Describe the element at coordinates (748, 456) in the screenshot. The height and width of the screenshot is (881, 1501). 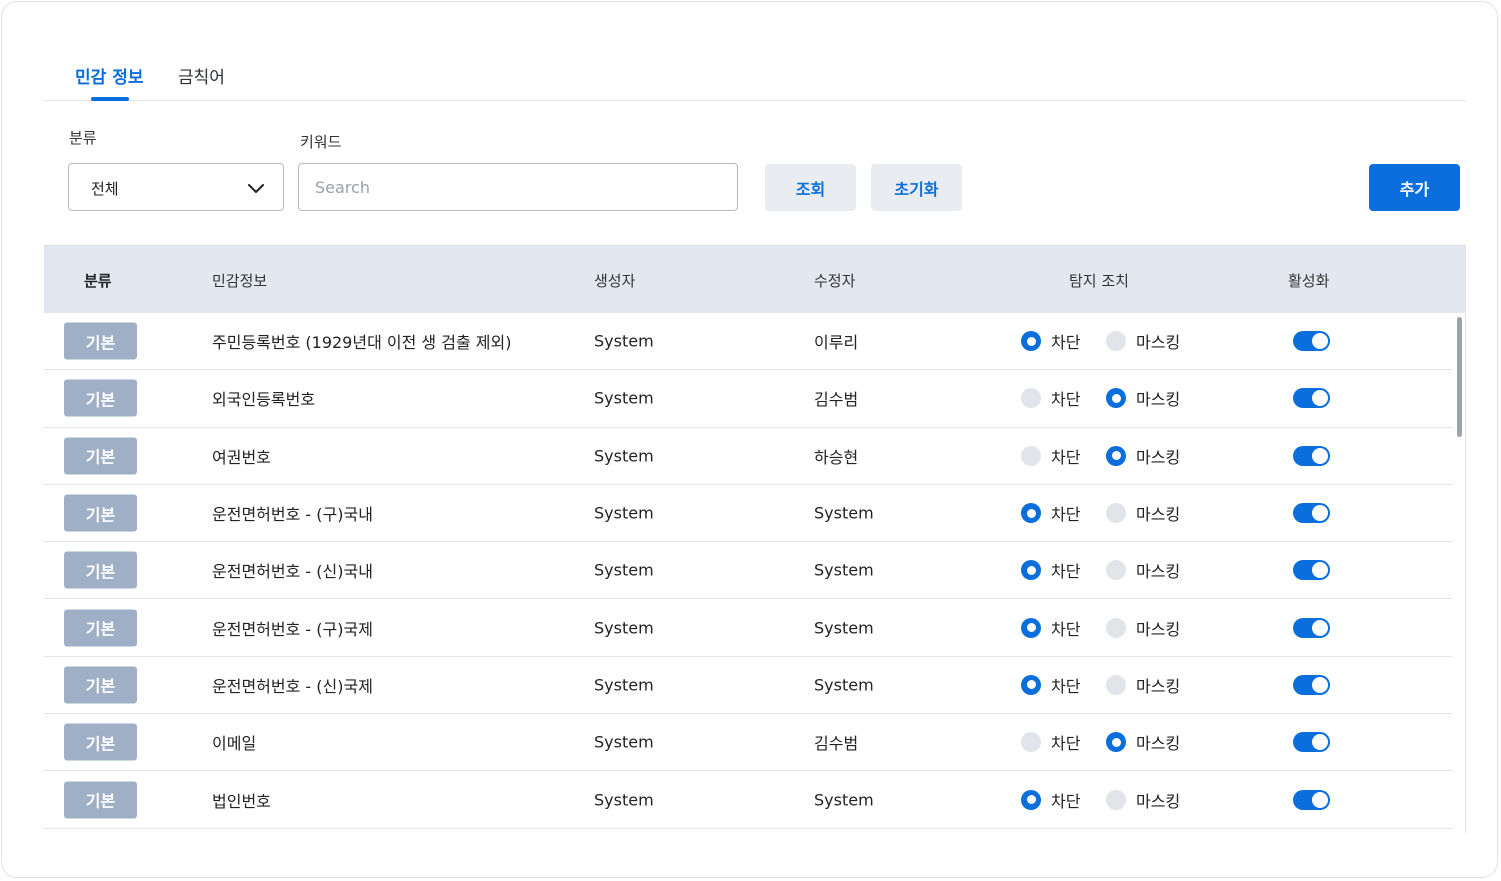
I see `table-row: 기본 여권번호 System 하승현 차단 마스킹` at that location.